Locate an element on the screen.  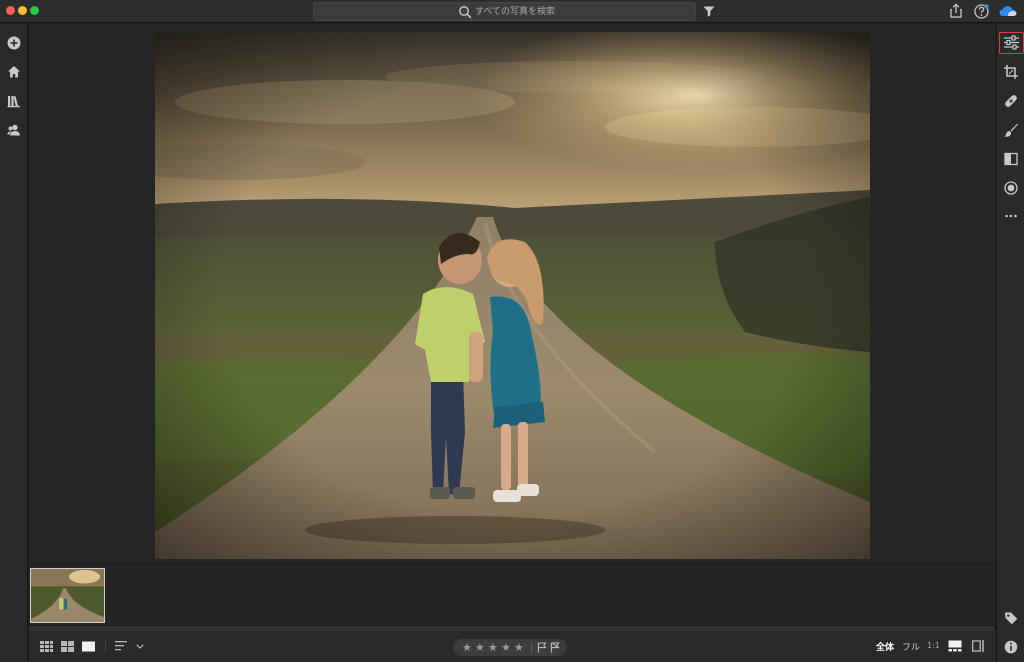
filmstrip-toggle-icon is located at coordinates (955, 646).